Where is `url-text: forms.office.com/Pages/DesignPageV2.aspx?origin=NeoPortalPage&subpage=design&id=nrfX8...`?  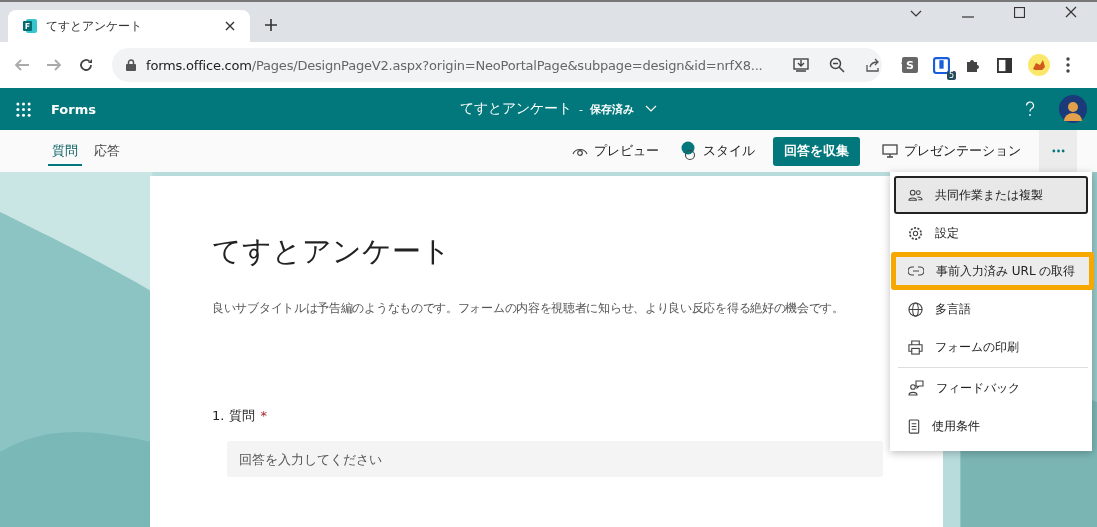
url-text: forms.office.com/Pages/DesignPageV2.aspx?origin=NeoPortalPage&subpage=design&id=nrfX8... is located at coordinates (454, 65).